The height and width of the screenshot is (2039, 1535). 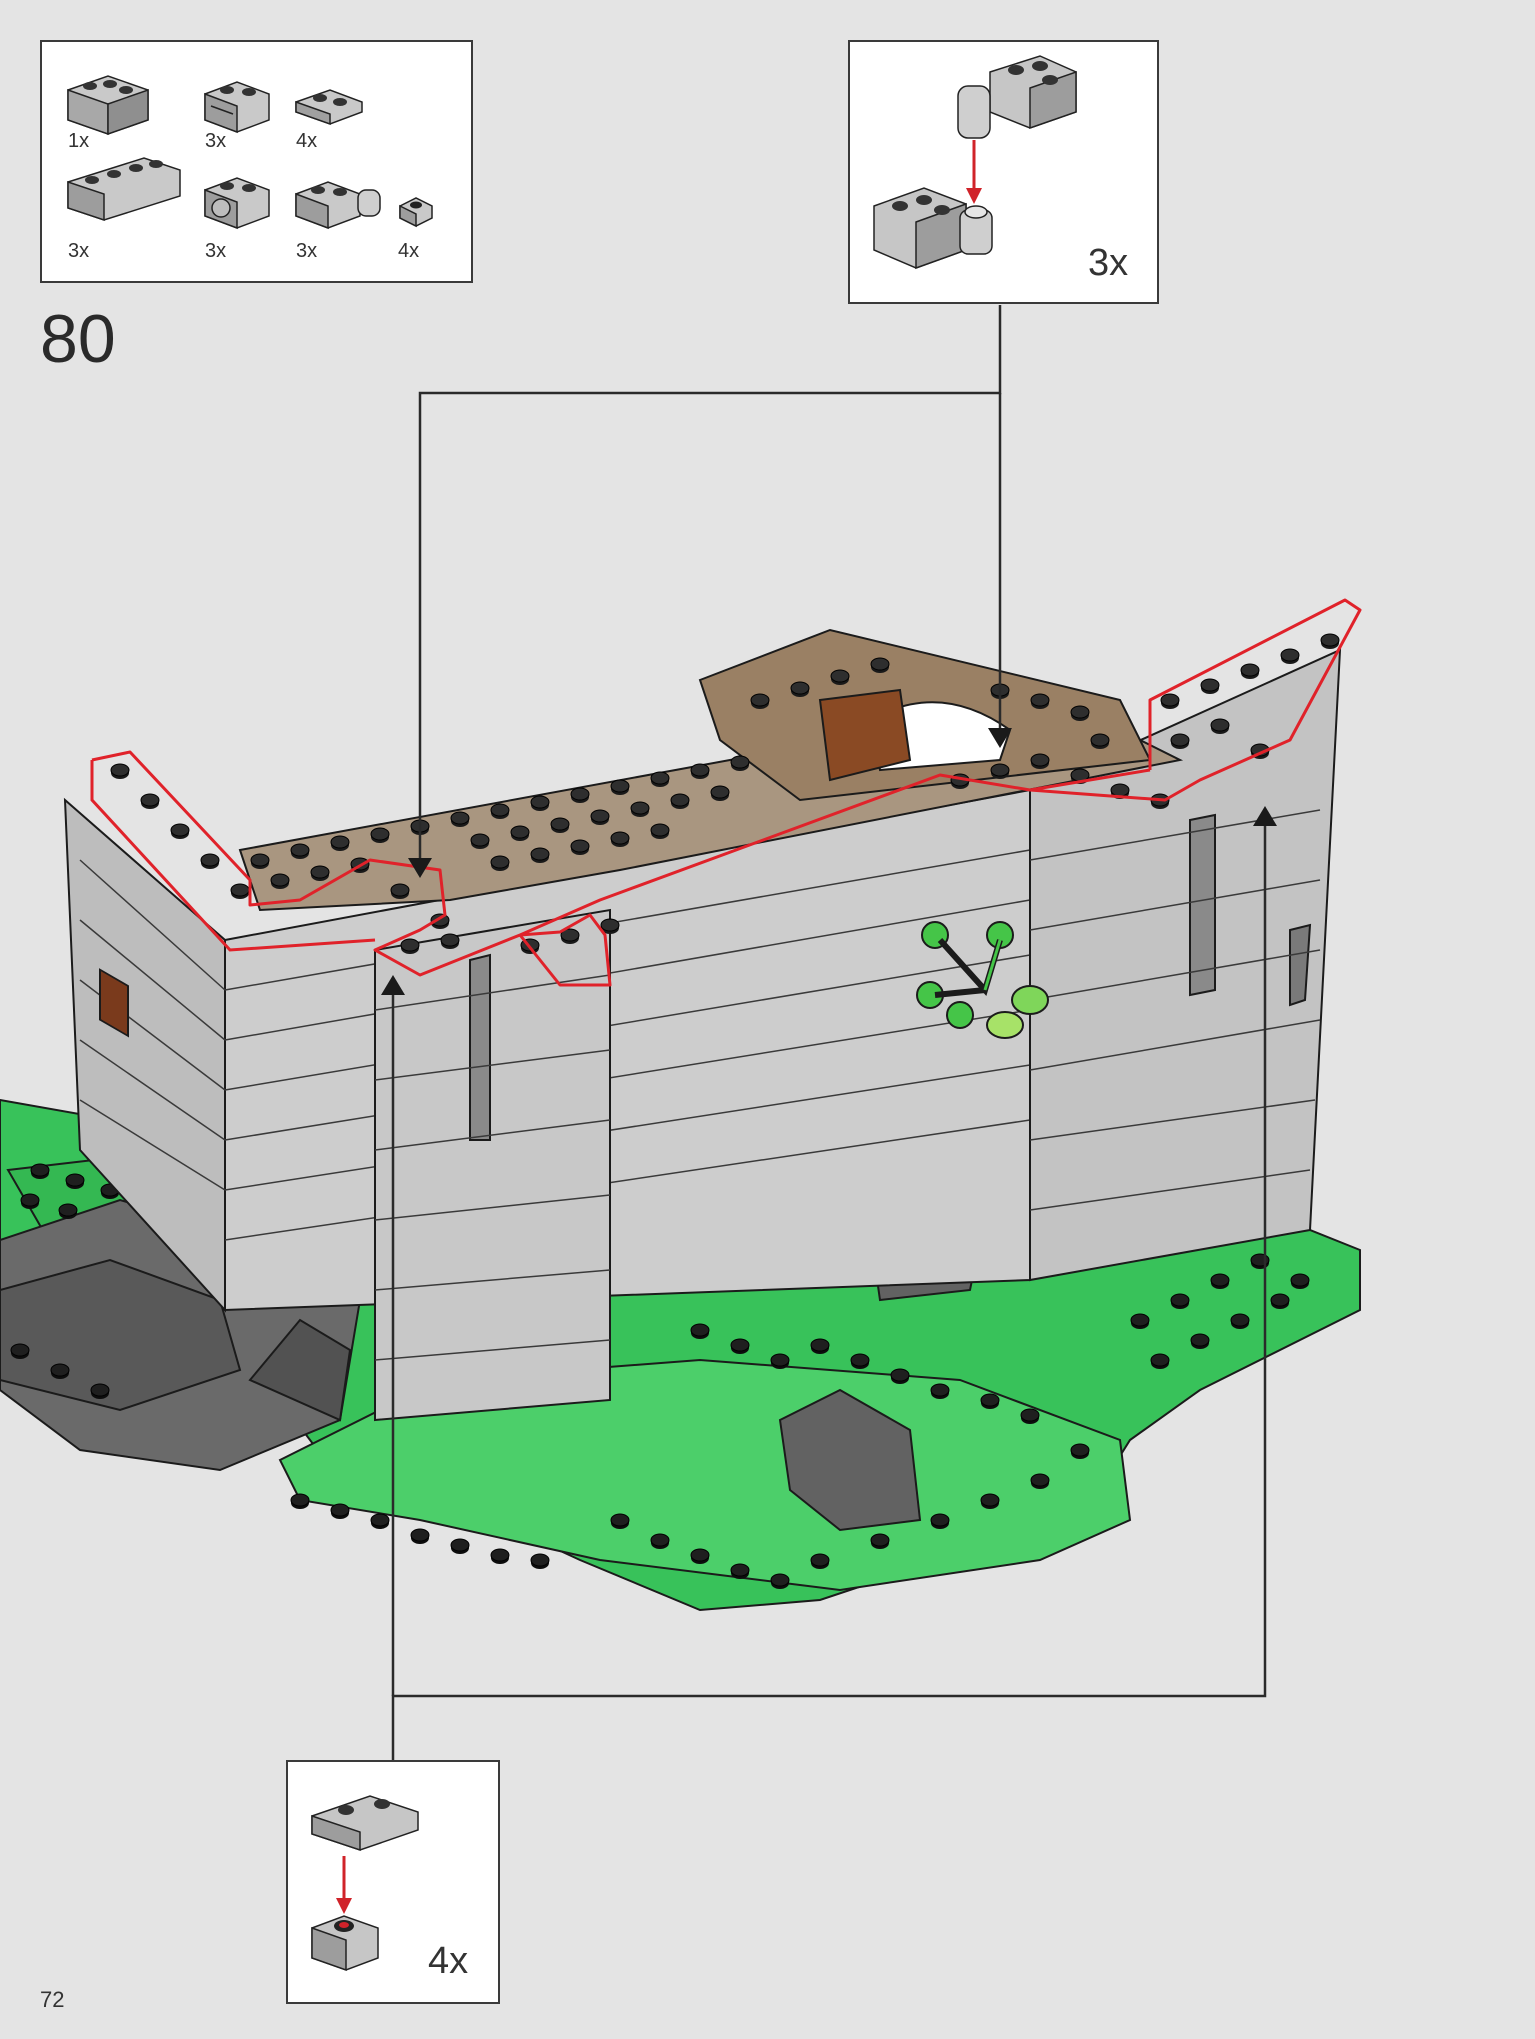 I want to click on brick-modified-1x2-icon, so click(x=237, y=107).